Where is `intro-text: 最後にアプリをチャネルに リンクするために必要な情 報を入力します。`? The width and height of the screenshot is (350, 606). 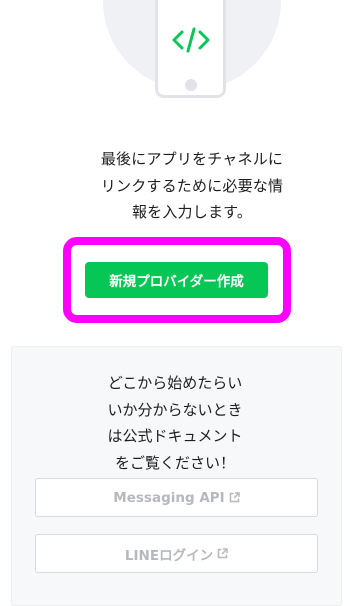 intro-text: 最後にアプリをチャネルに リンクするために必要な情 報を入力します。 is located at coordinates (175, 186).